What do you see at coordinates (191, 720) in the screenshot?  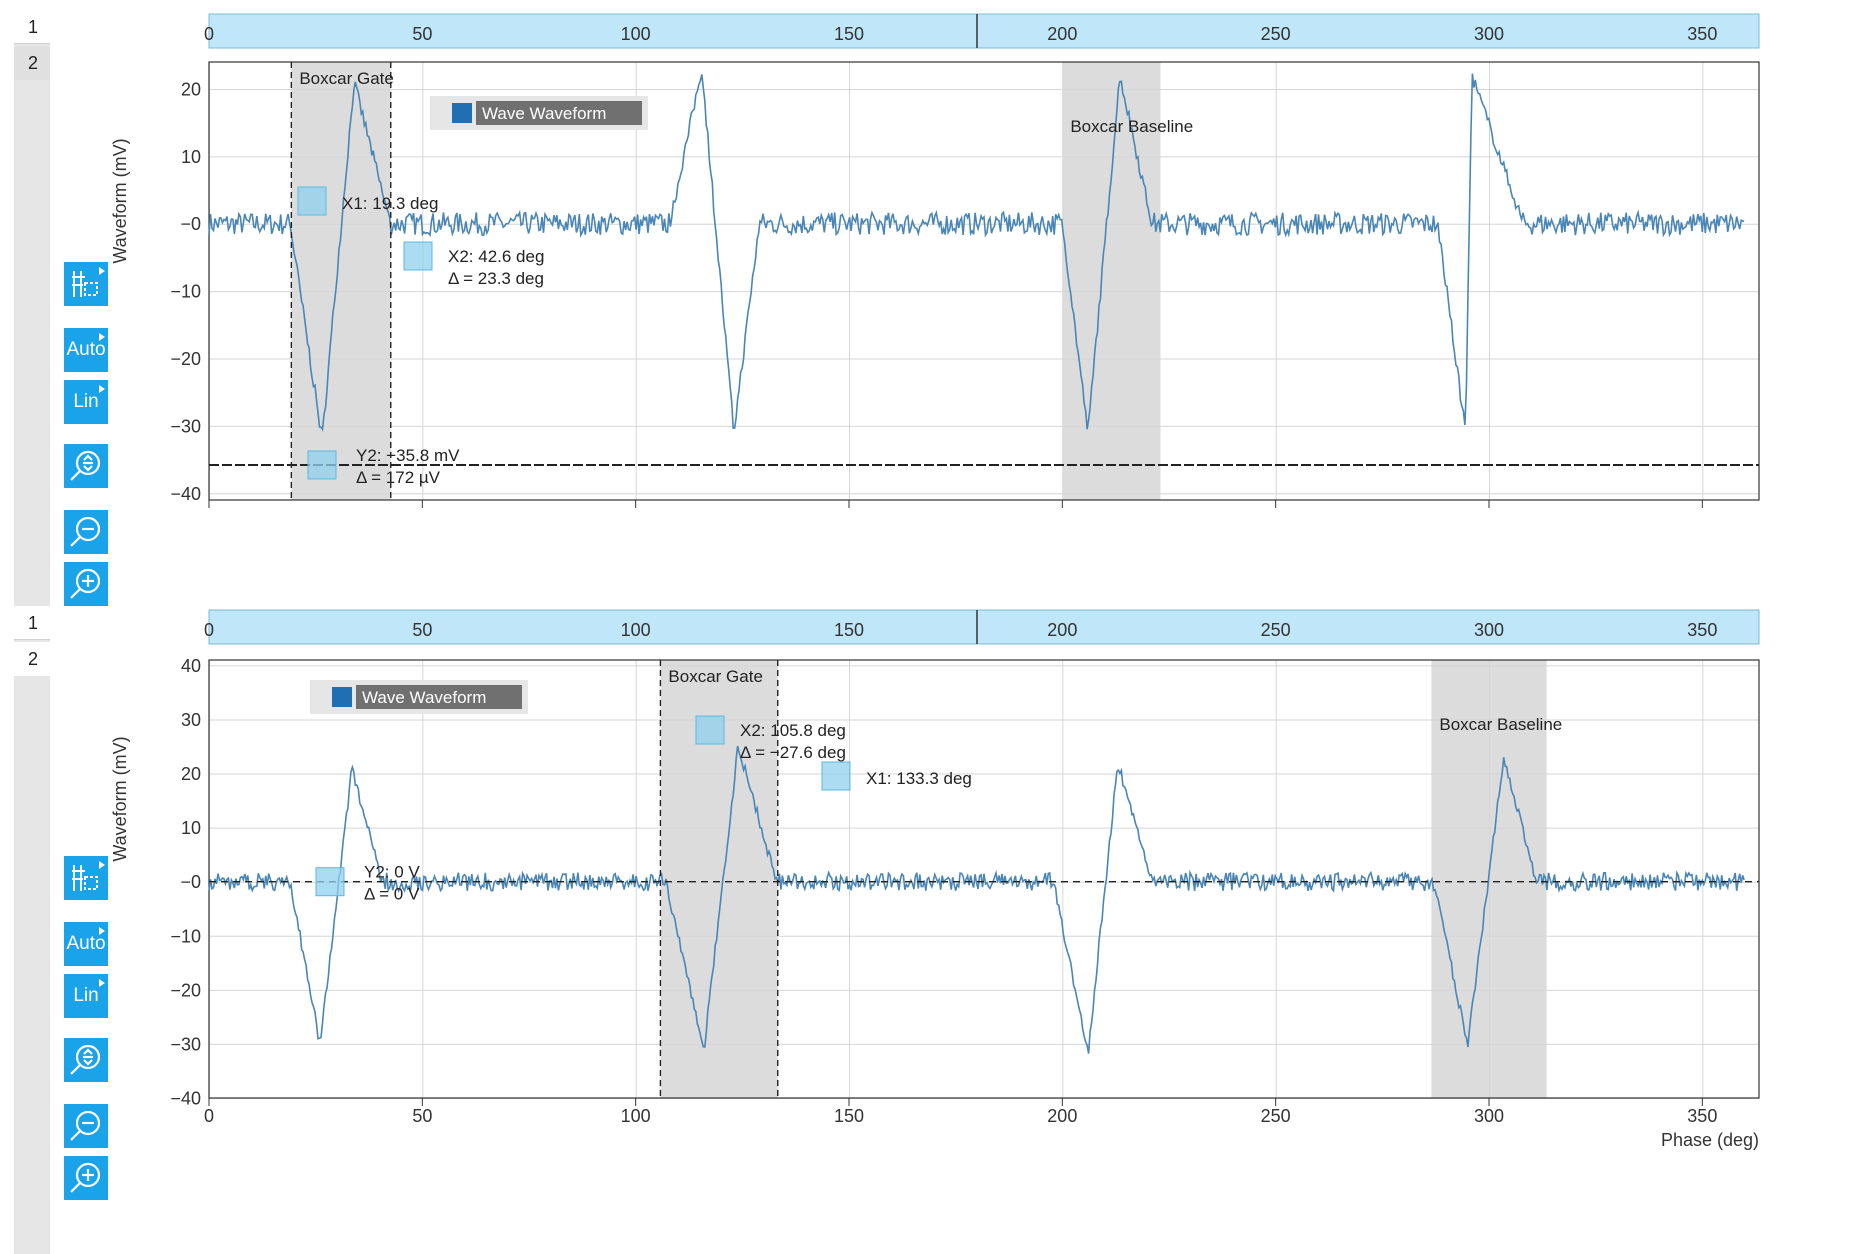 I see `y-tick-label: 30` at bounding box center [191, 720].